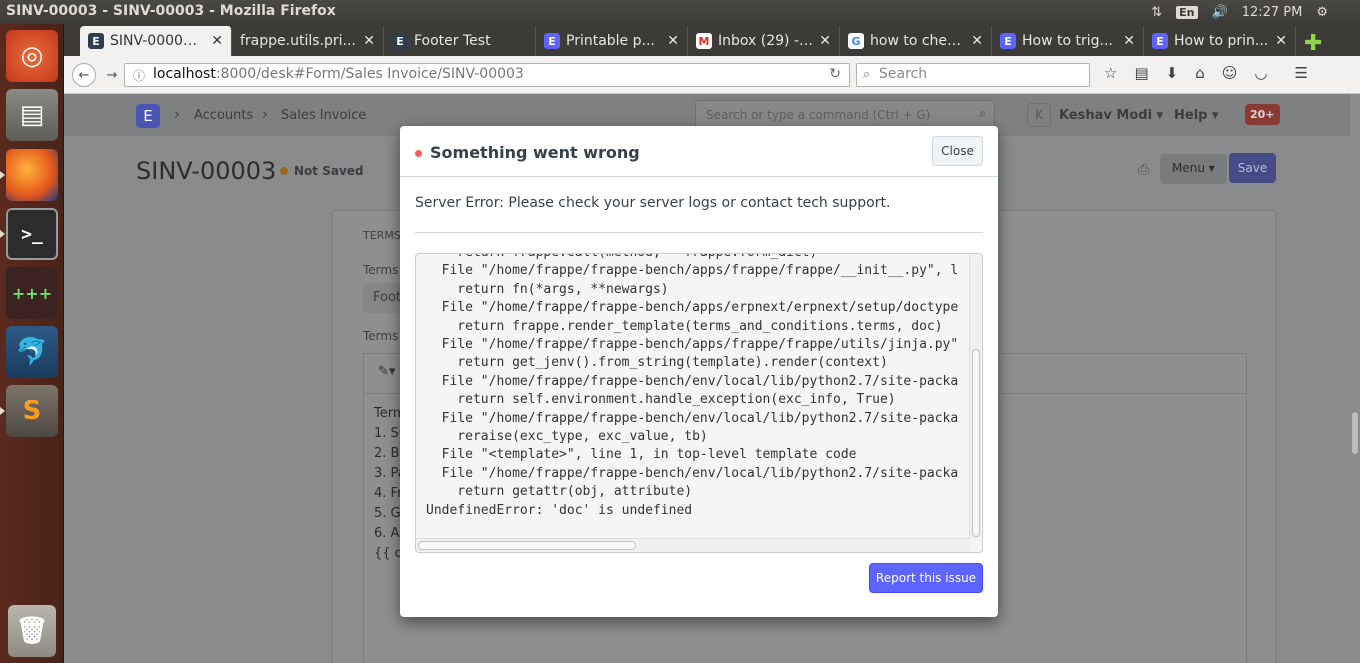 Image resolution: width=1360 pixels, height=663 pixels. What do you see at coordinates (835, 74) in the screenshot?
I see `reload-icon: ↻` at bounding box center [835, 74].